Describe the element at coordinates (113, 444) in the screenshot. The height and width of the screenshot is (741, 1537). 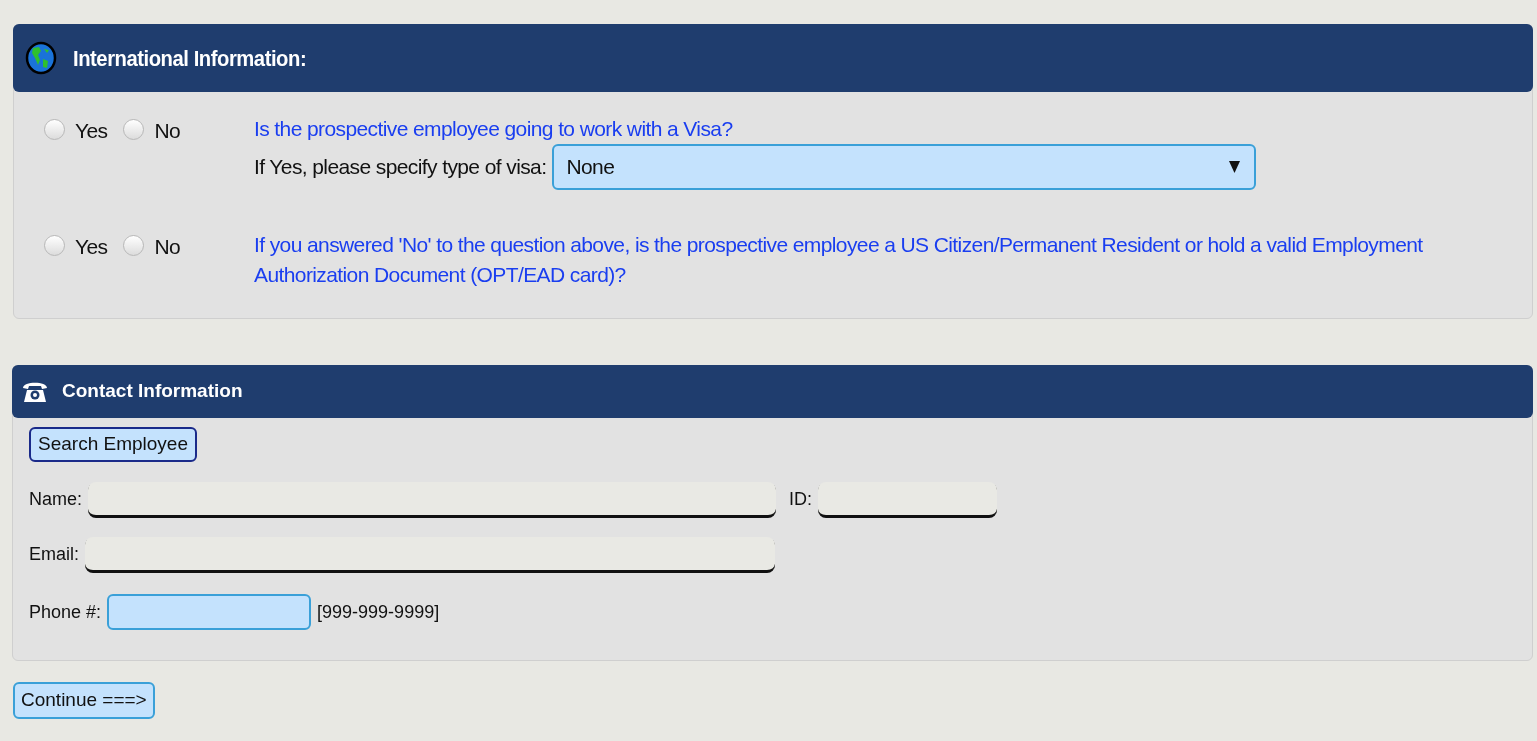
I see `search-employee-button: Search Employee` at that location.